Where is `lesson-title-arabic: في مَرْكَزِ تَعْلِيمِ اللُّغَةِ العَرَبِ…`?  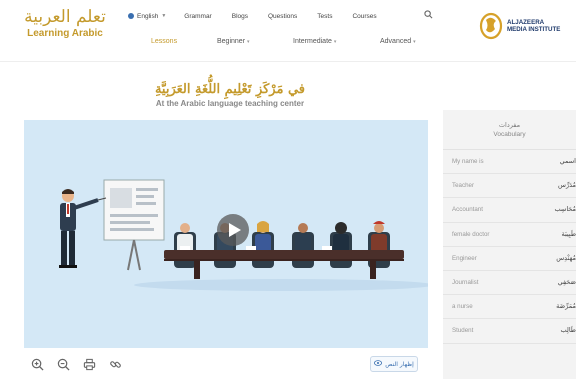
lesson-title-arabic: في مَرْكَزِ تَعْلِيمِ اللُّغَةِ العَرَبِ… is located at coordinates (230, 89).